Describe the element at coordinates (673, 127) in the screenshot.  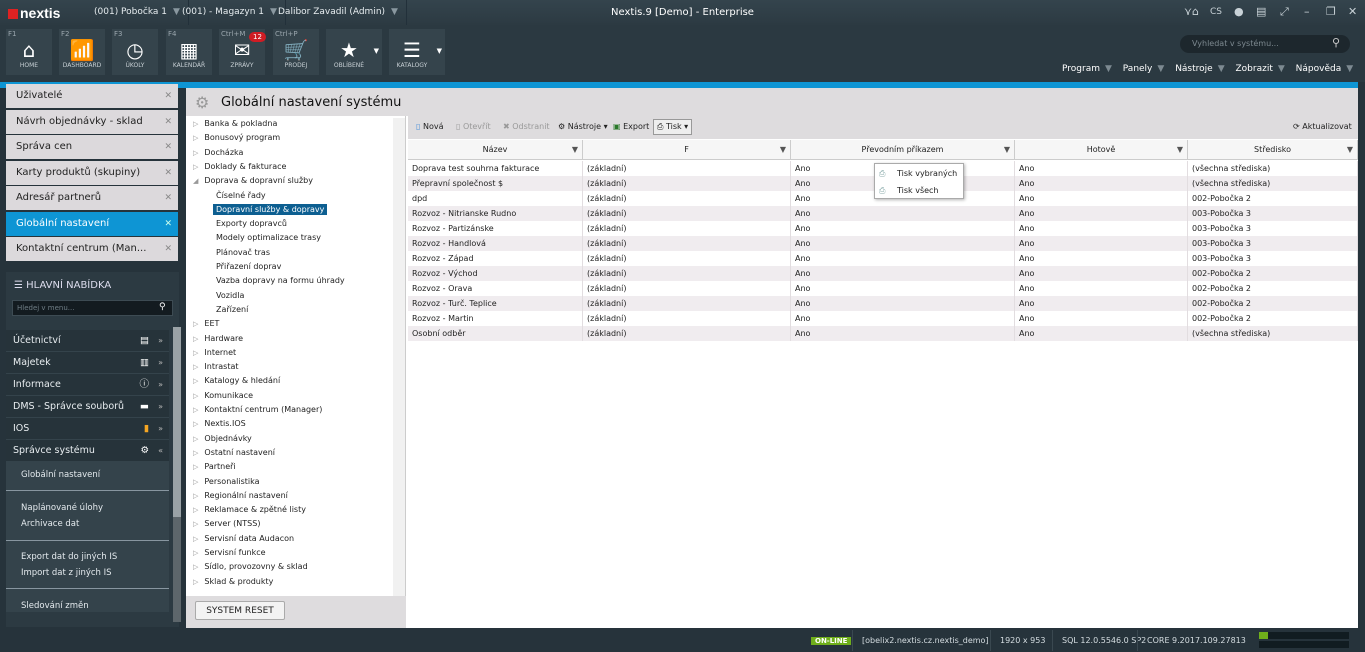
I see `print-button: ⎙ Tisk ▾` at that location.